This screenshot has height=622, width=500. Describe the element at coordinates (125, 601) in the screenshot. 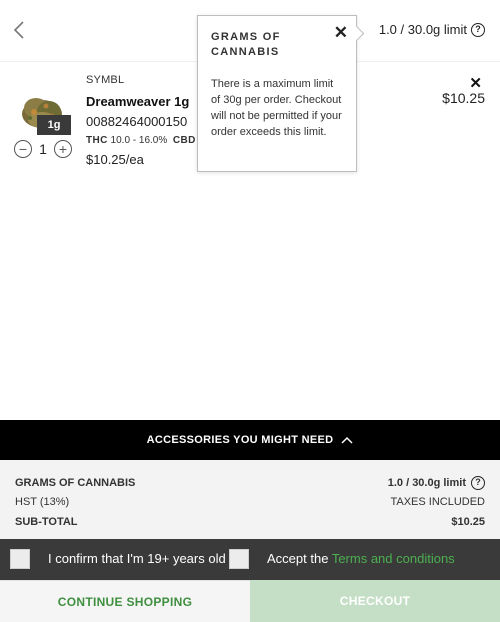

I see `continue-shopping-button: CONTINUE SHOPPING` at that location.